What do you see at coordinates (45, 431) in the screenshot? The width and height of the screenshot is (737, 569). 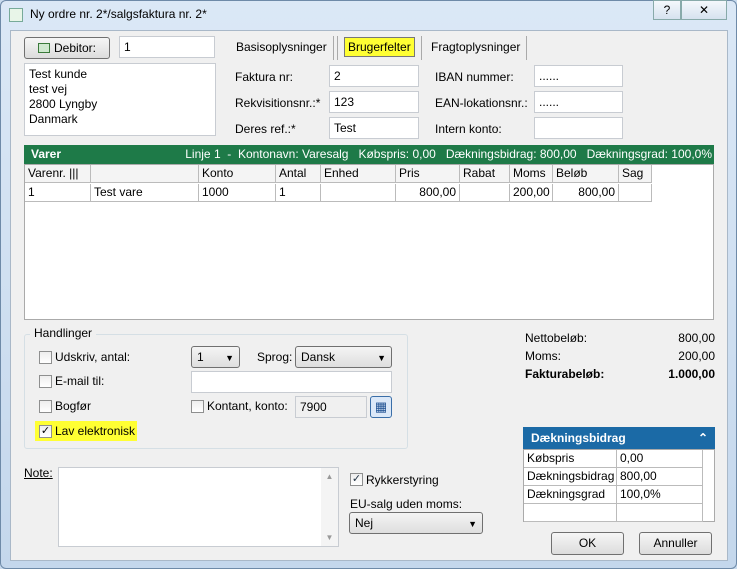 I see `lav-elektronisk-checkbox: ✓` at bounding box center [45, 431].